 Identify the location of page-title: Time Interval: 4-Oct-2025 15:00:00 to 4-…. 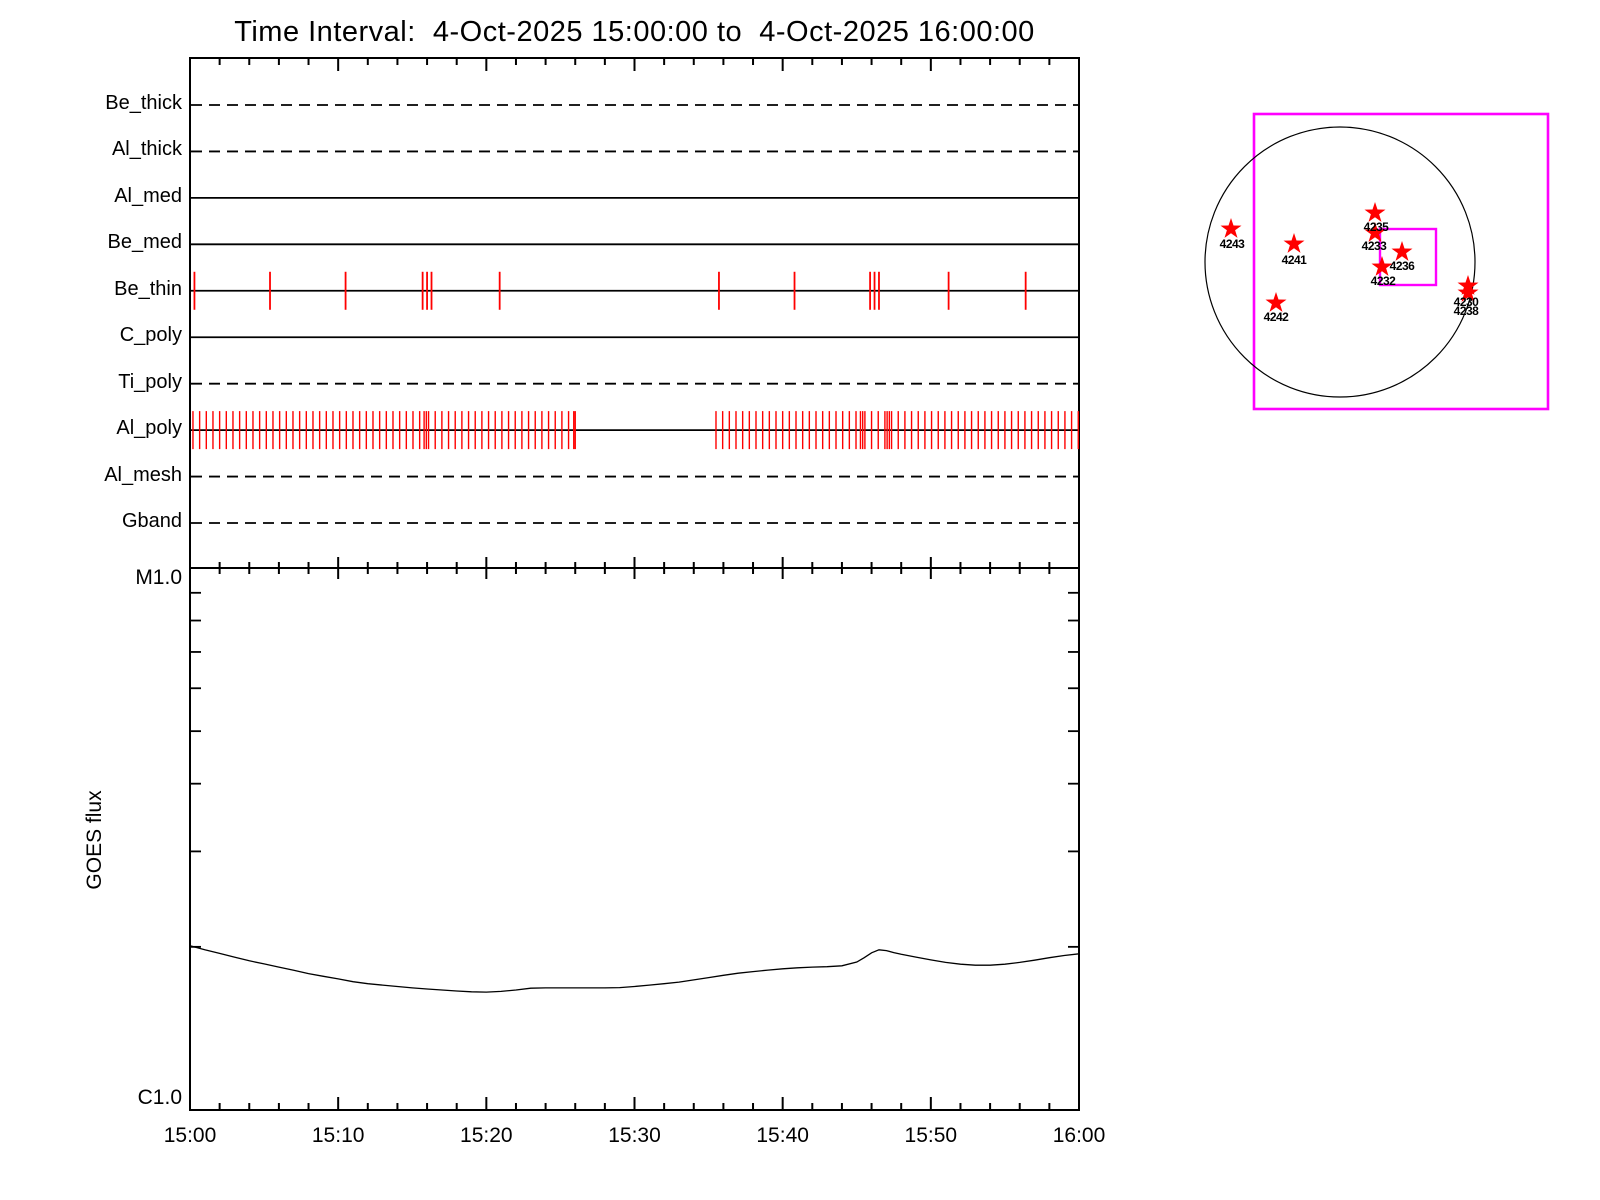
(634, 32).